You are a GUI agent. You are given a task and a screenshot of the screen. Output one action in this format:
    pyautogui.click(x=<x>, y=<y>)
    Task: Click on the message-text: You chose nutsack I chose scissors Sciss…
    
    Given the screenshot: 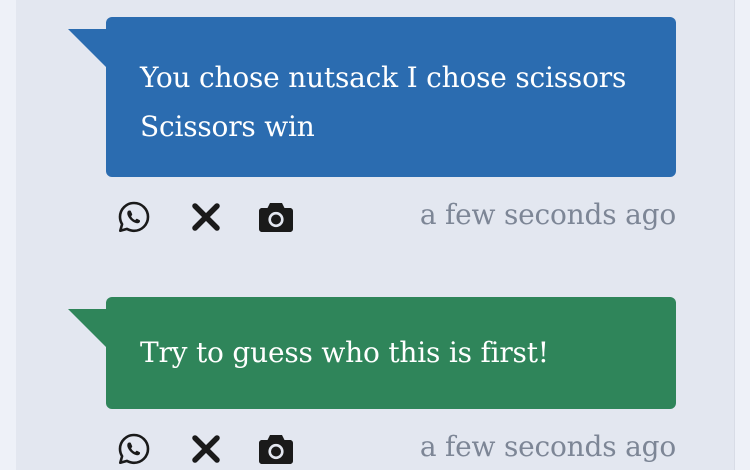 What is the action you would take?
    pyautogui.click(x=383, y=102)
    